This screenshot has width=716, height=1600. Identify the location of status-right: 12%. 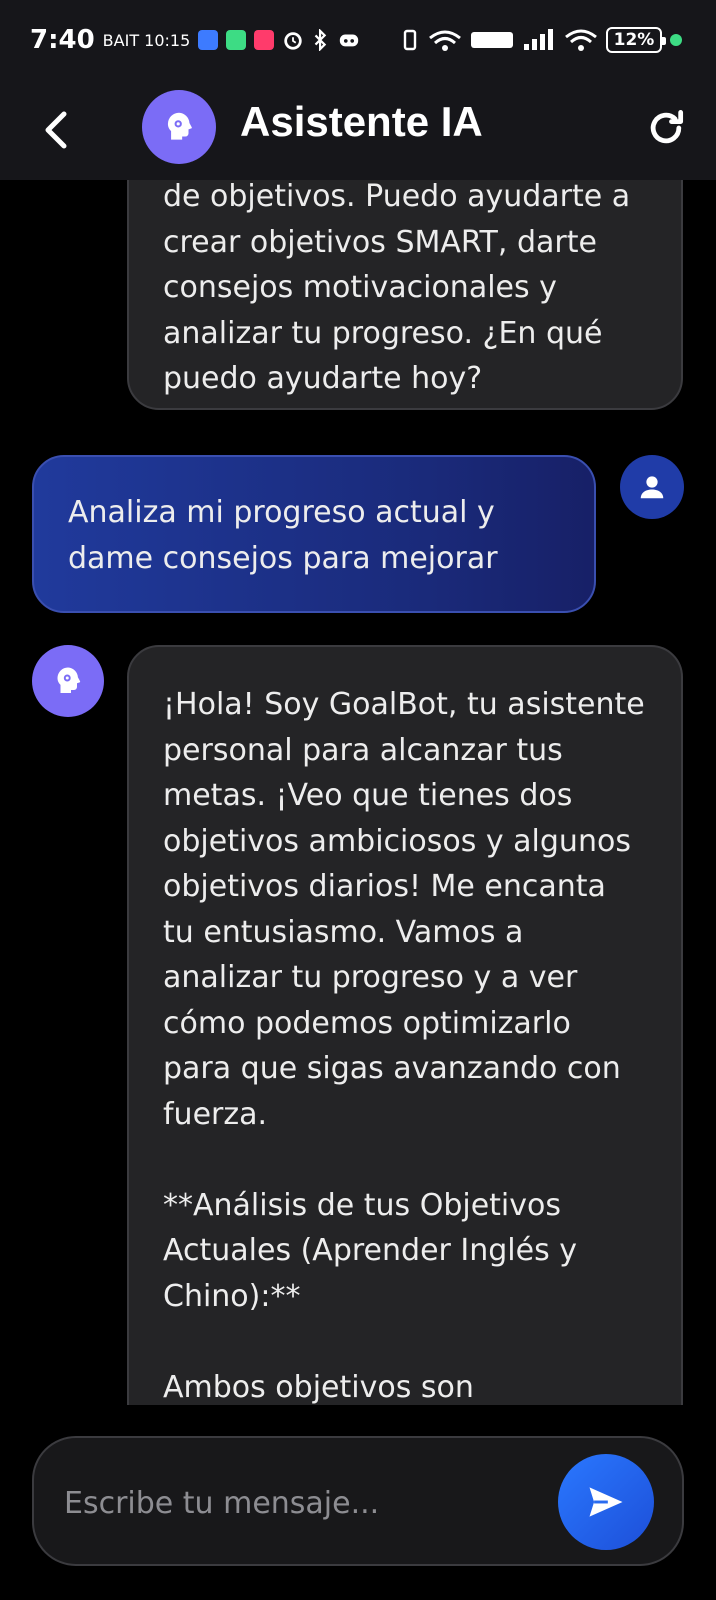
(541, 40).